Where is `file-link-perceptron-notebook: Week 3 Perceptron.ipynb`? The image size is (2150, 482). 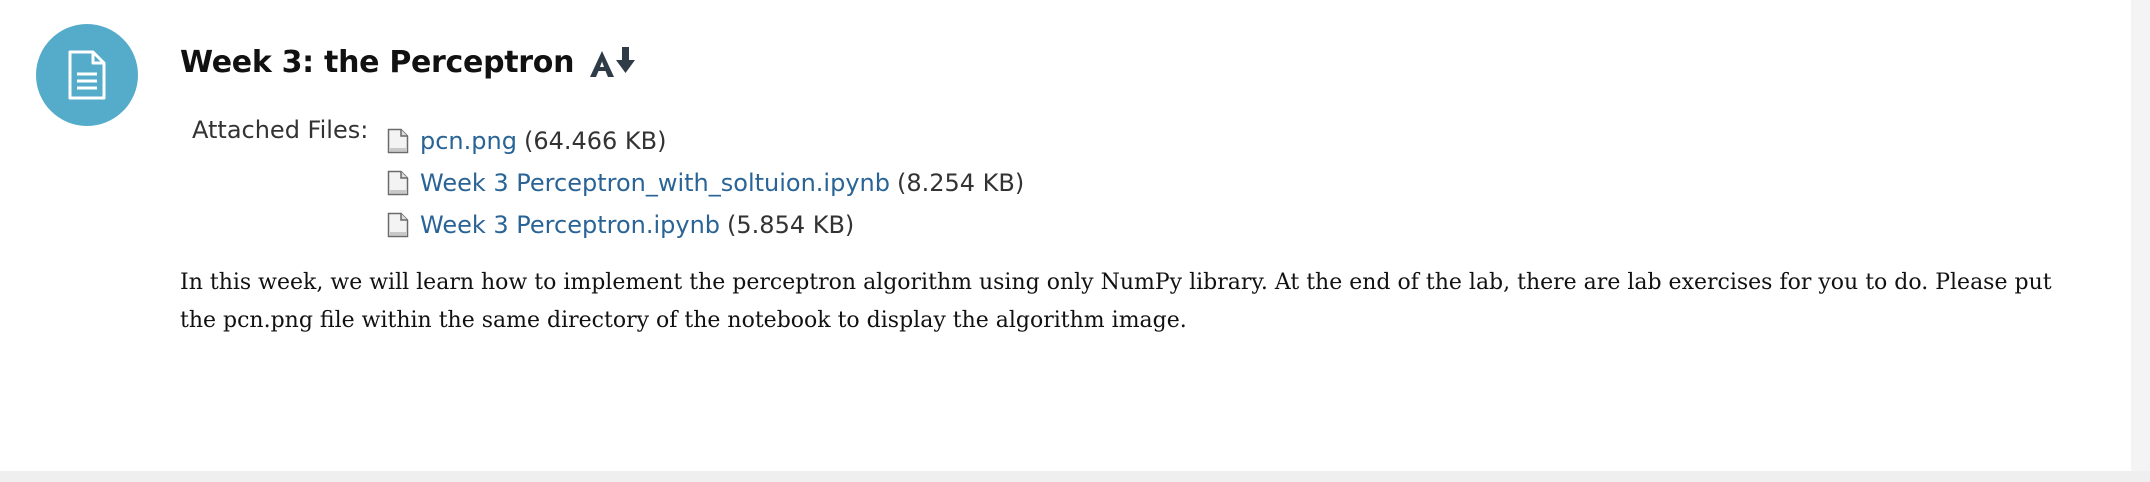
file-link-perceptron-notebook: Week 3 Perceptron.ipynb is located at coordinates (570, 225).